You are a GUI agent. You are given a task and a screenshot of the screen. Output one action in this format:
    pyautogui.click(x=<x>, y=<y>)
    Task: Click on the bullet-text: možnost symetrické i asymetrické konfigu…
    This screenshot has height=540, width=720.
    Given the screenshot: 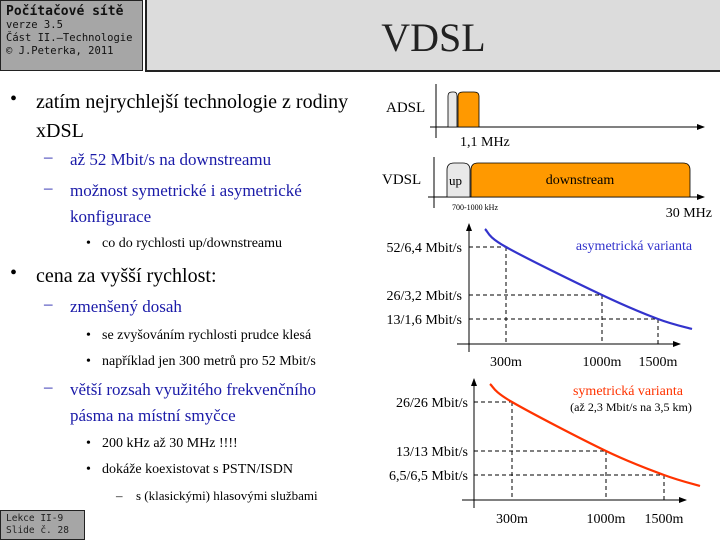 What is the action you would take?
    pyautogui.click(x=186, y=203)
    